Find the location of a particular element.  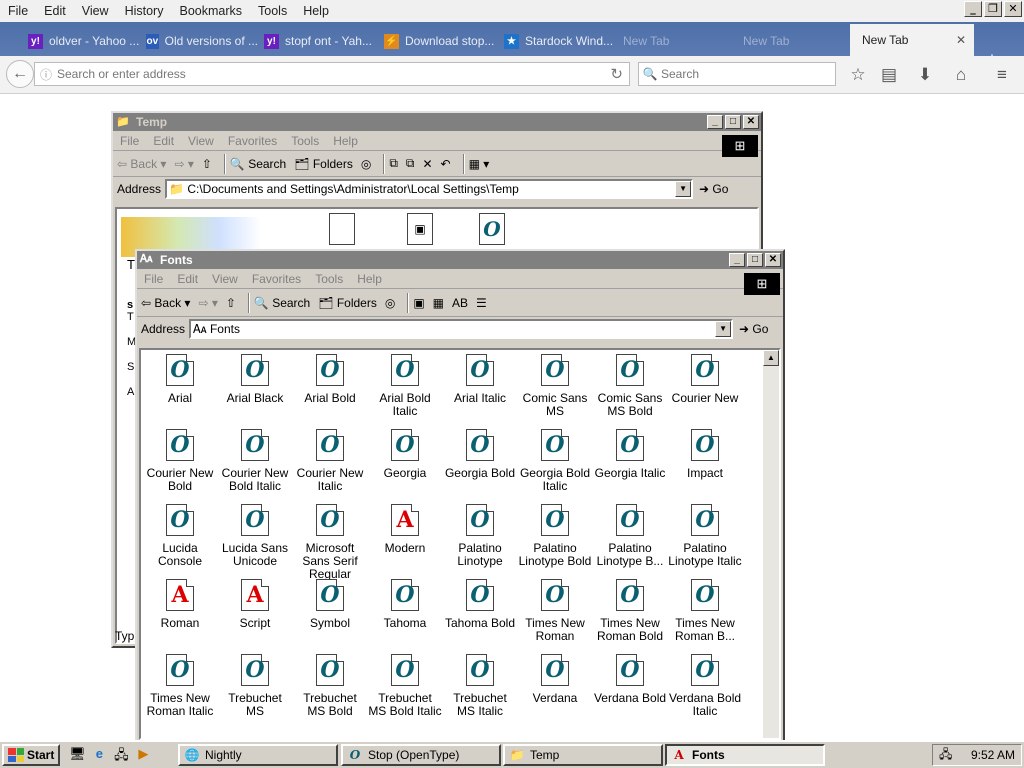

show-desktop-icon: 🖥 is located at coordinates (77, 755).